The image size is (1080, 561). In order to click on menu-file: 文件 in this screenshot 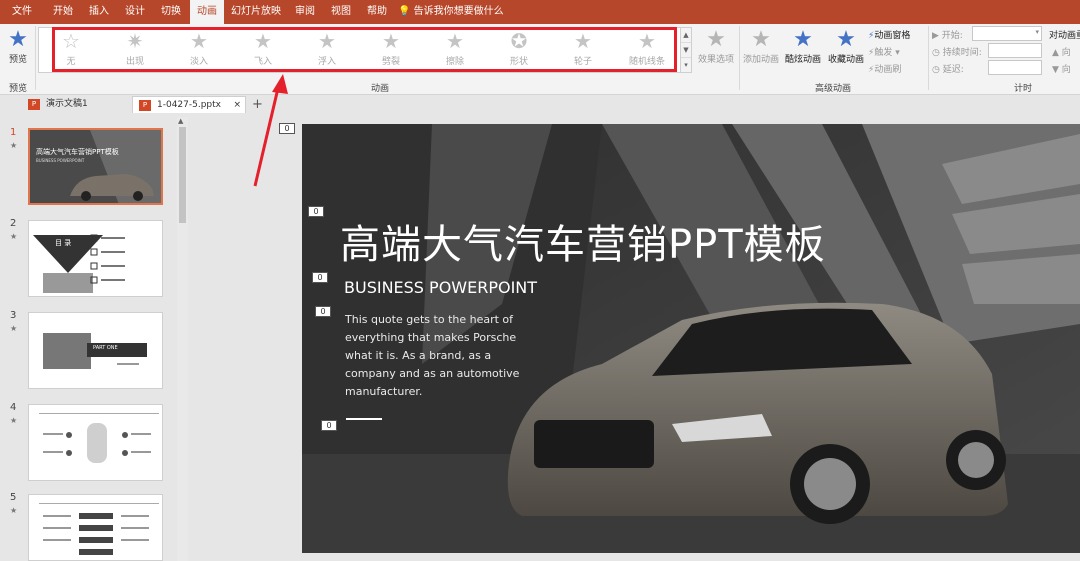, I will do `click(22, 12)`.